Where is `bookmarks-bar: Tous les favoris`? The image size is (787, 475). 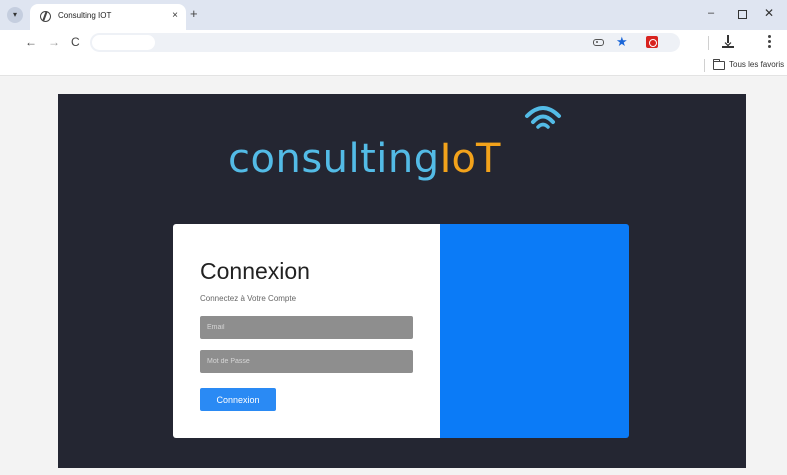 bookmarks-bar: Tous les favoris is located at coordinates (393, 66).